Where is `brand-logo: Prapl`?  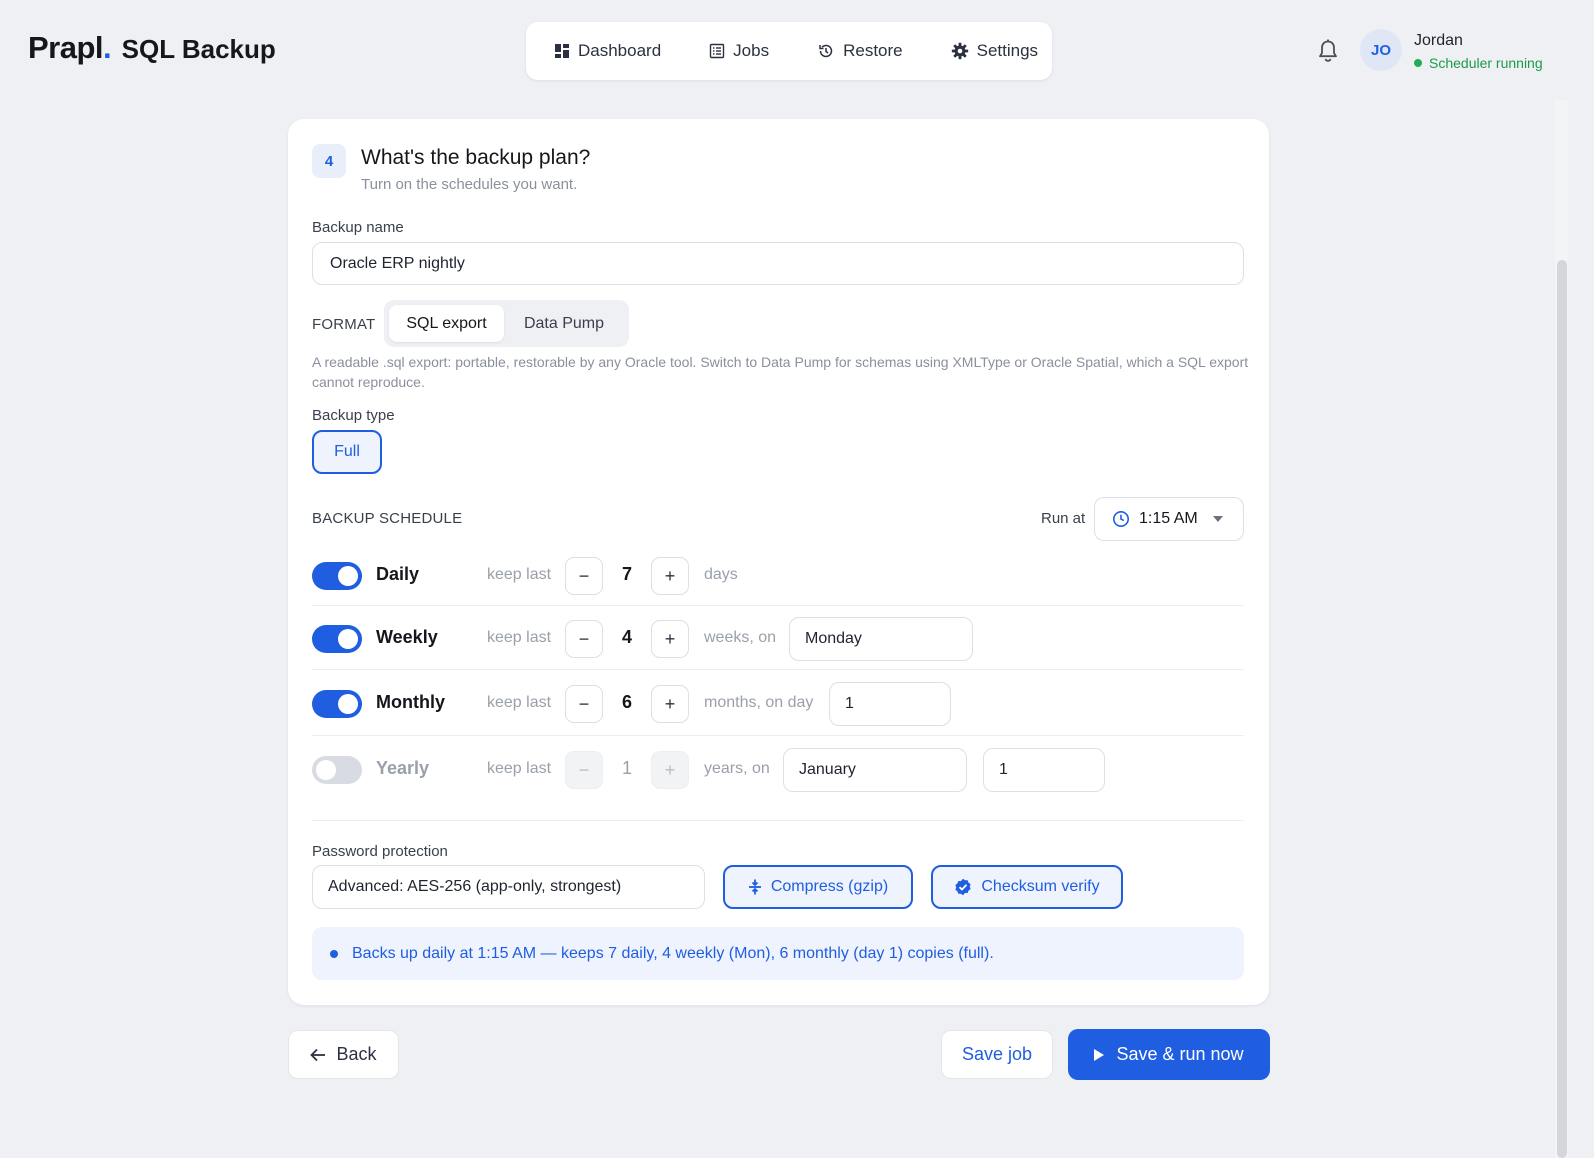
brand-logo: Prapl is located at coordinates (66, 47).